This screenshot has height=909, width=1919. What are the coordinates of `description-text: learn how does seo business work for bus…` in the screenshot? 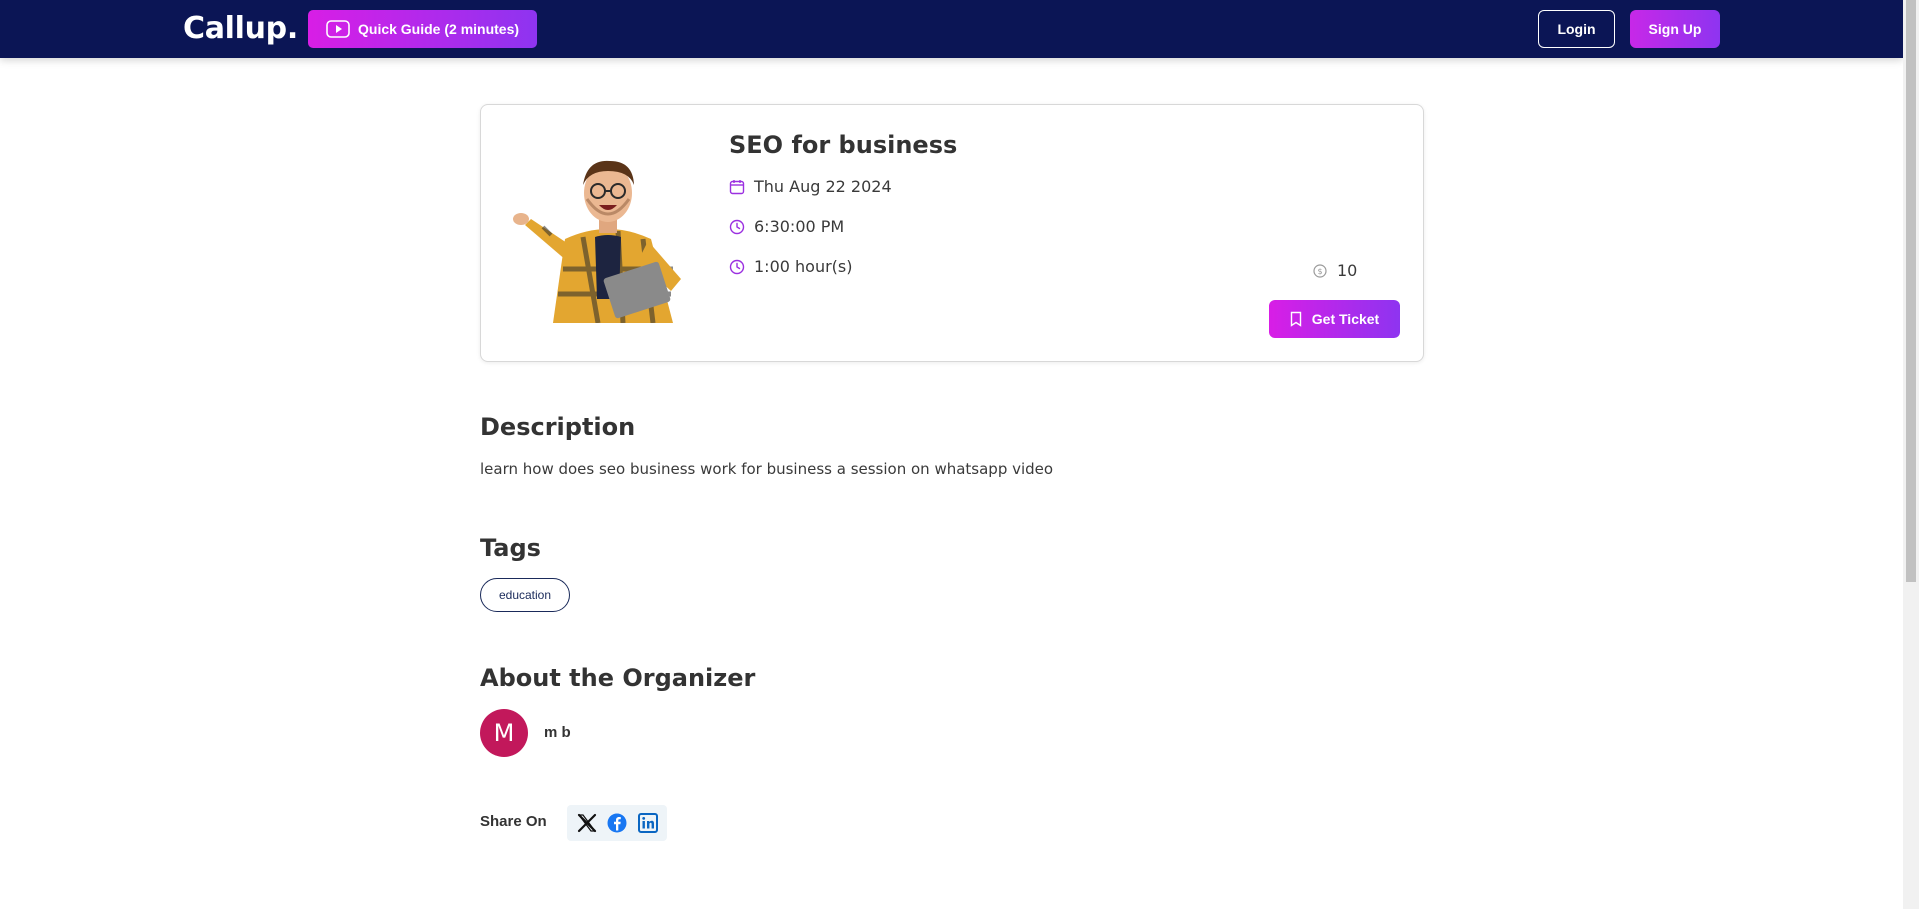 It's located at (767, 469).